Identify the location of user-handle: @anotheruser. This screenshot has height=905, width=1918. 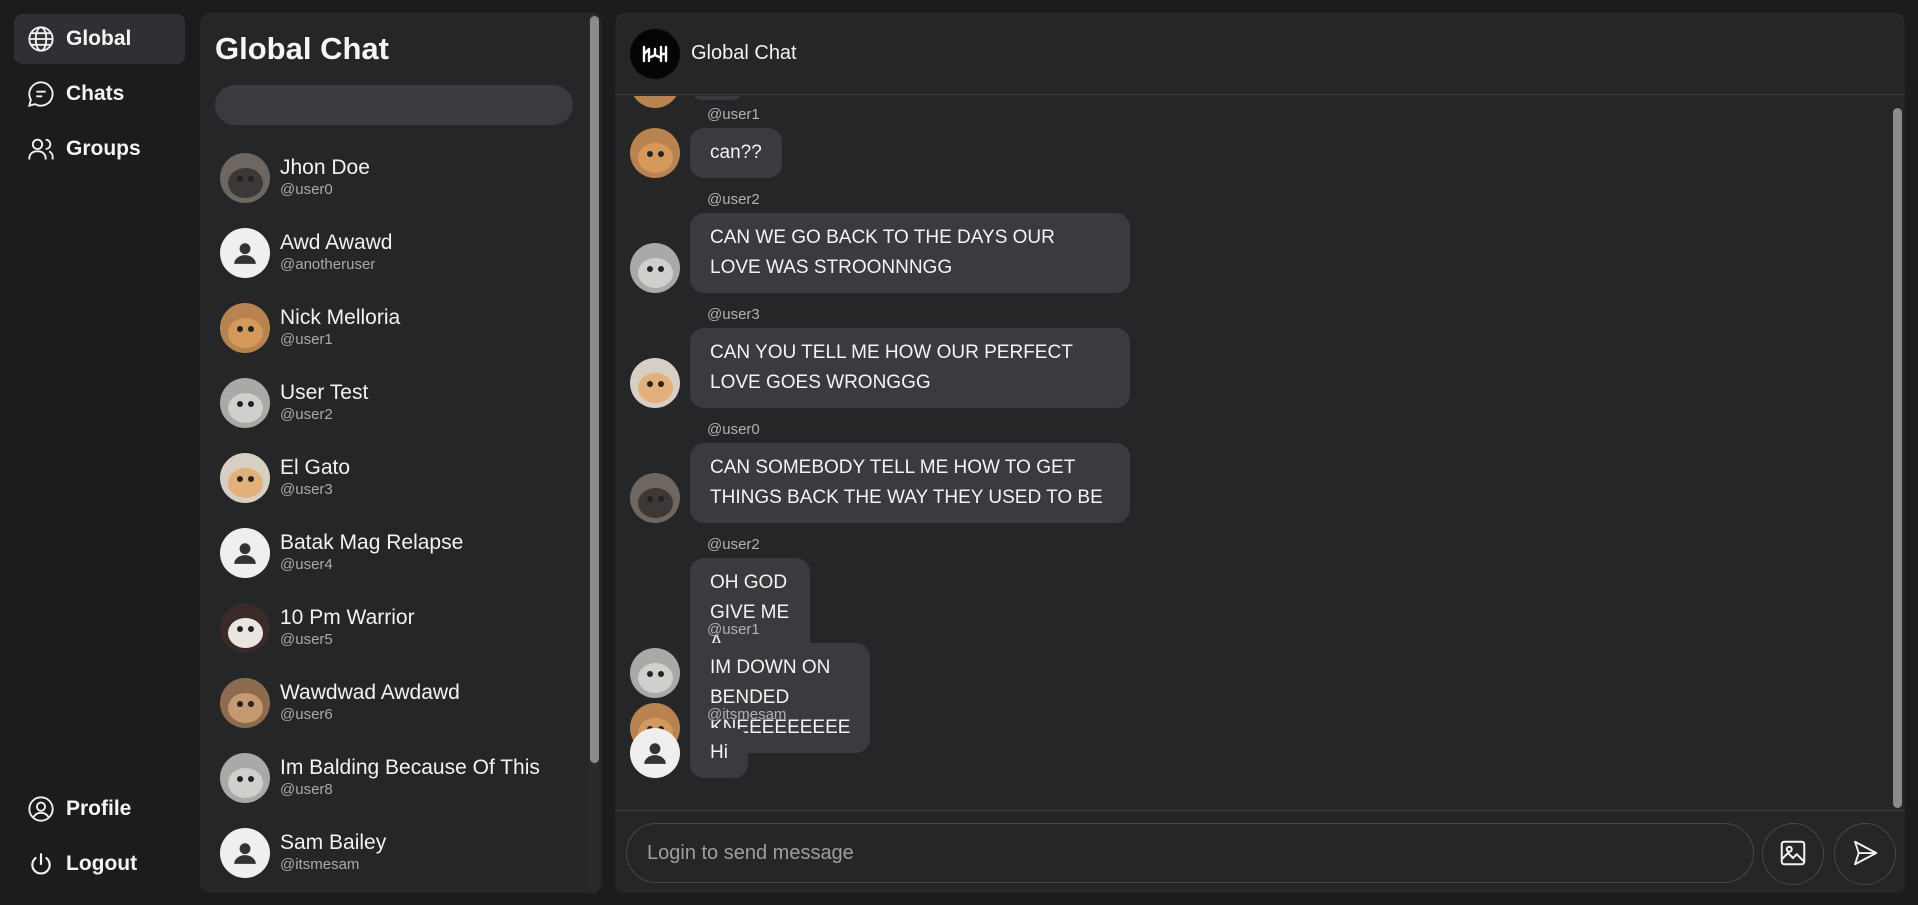
(328, 264).